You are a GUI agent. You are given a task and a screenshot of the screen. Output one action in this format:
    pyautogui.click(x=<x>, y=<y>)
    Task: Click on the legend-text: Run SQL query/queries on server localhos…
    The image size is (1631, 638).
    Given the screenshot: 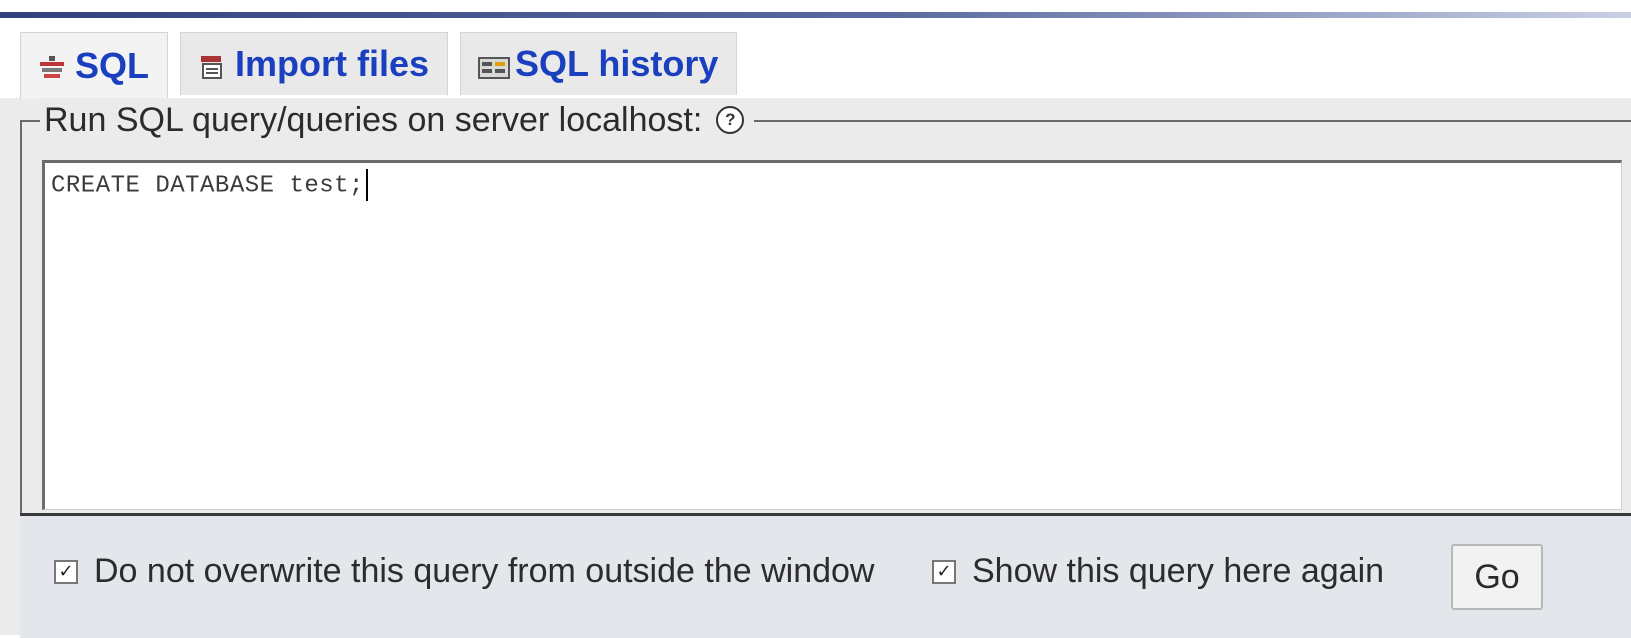 What is the action you would take?
    pyautogui.click(x=373, y=119)
    